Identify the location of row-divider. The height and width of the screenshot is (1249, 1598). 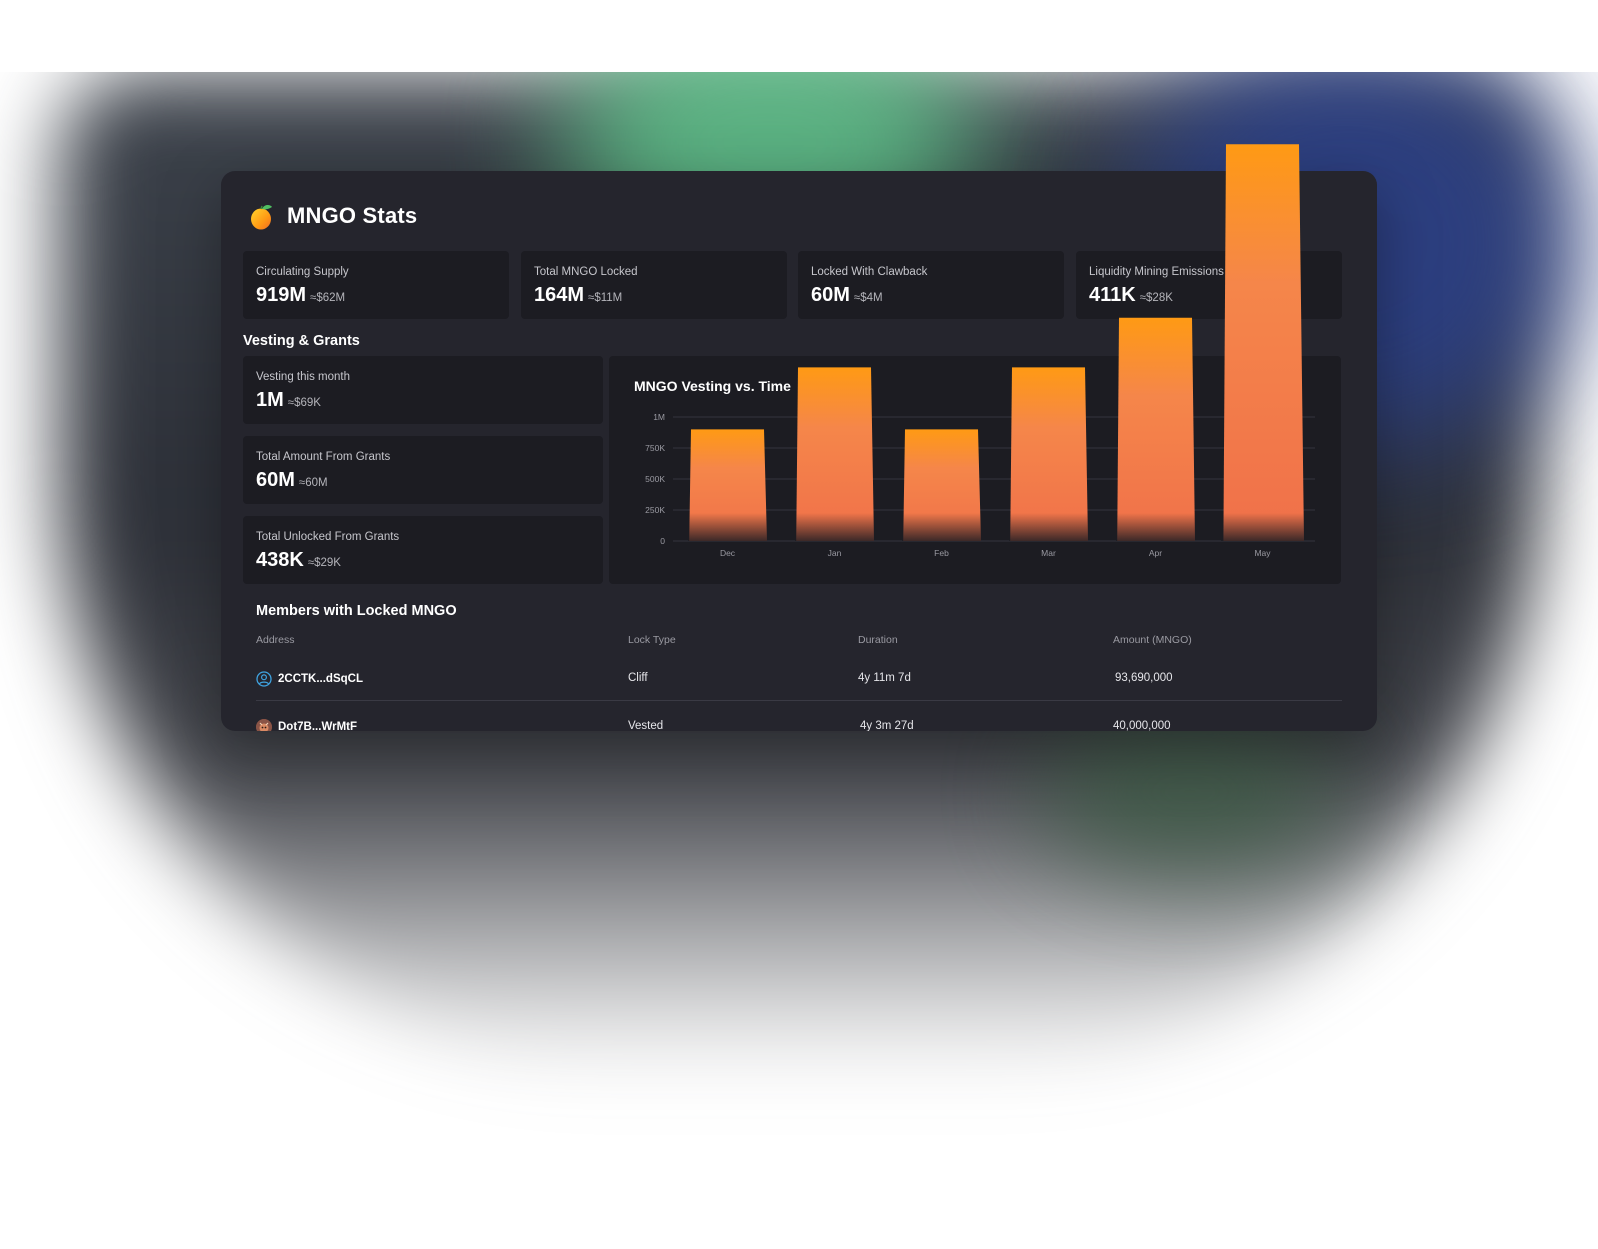
(799, 700).